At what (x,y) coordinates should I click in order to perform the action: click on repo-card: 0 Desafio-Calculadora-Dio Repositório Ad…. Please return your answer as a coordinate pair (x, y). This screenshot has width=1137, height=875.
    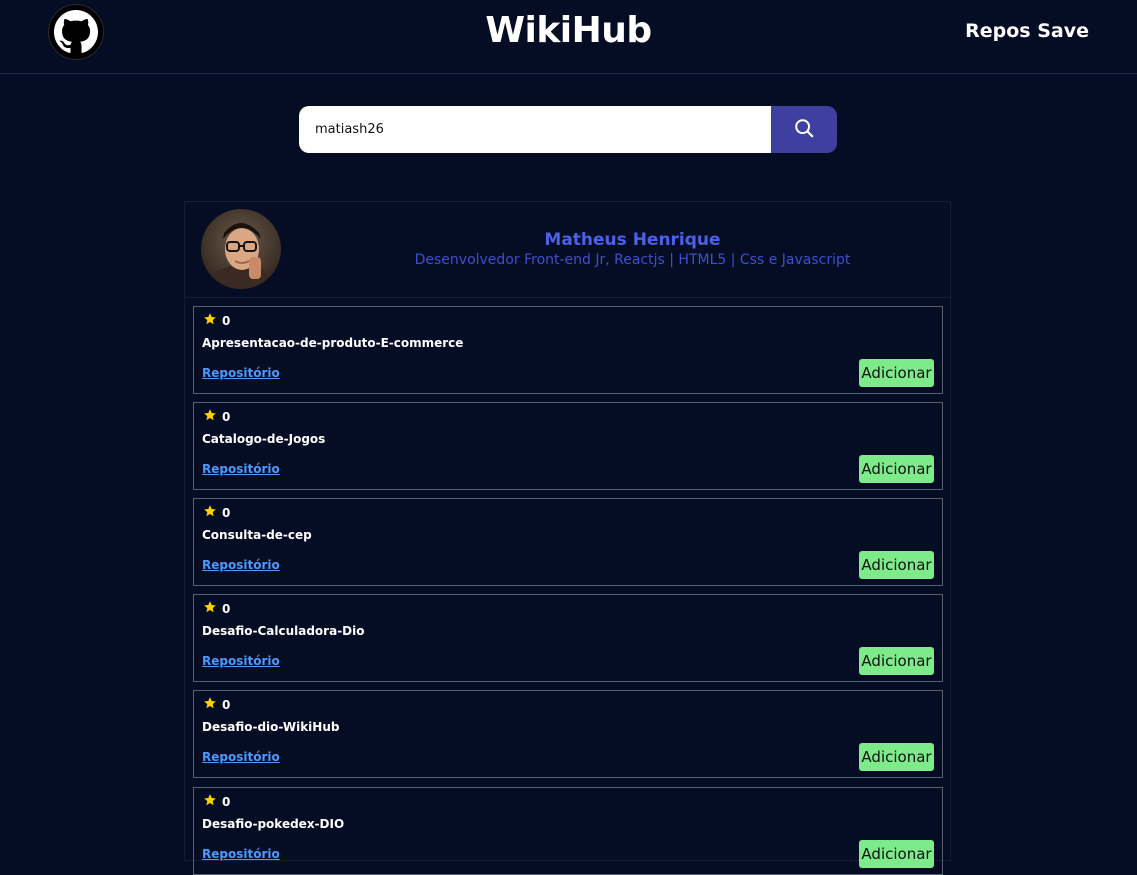
    Looking at the image, I should click on (568, 638).